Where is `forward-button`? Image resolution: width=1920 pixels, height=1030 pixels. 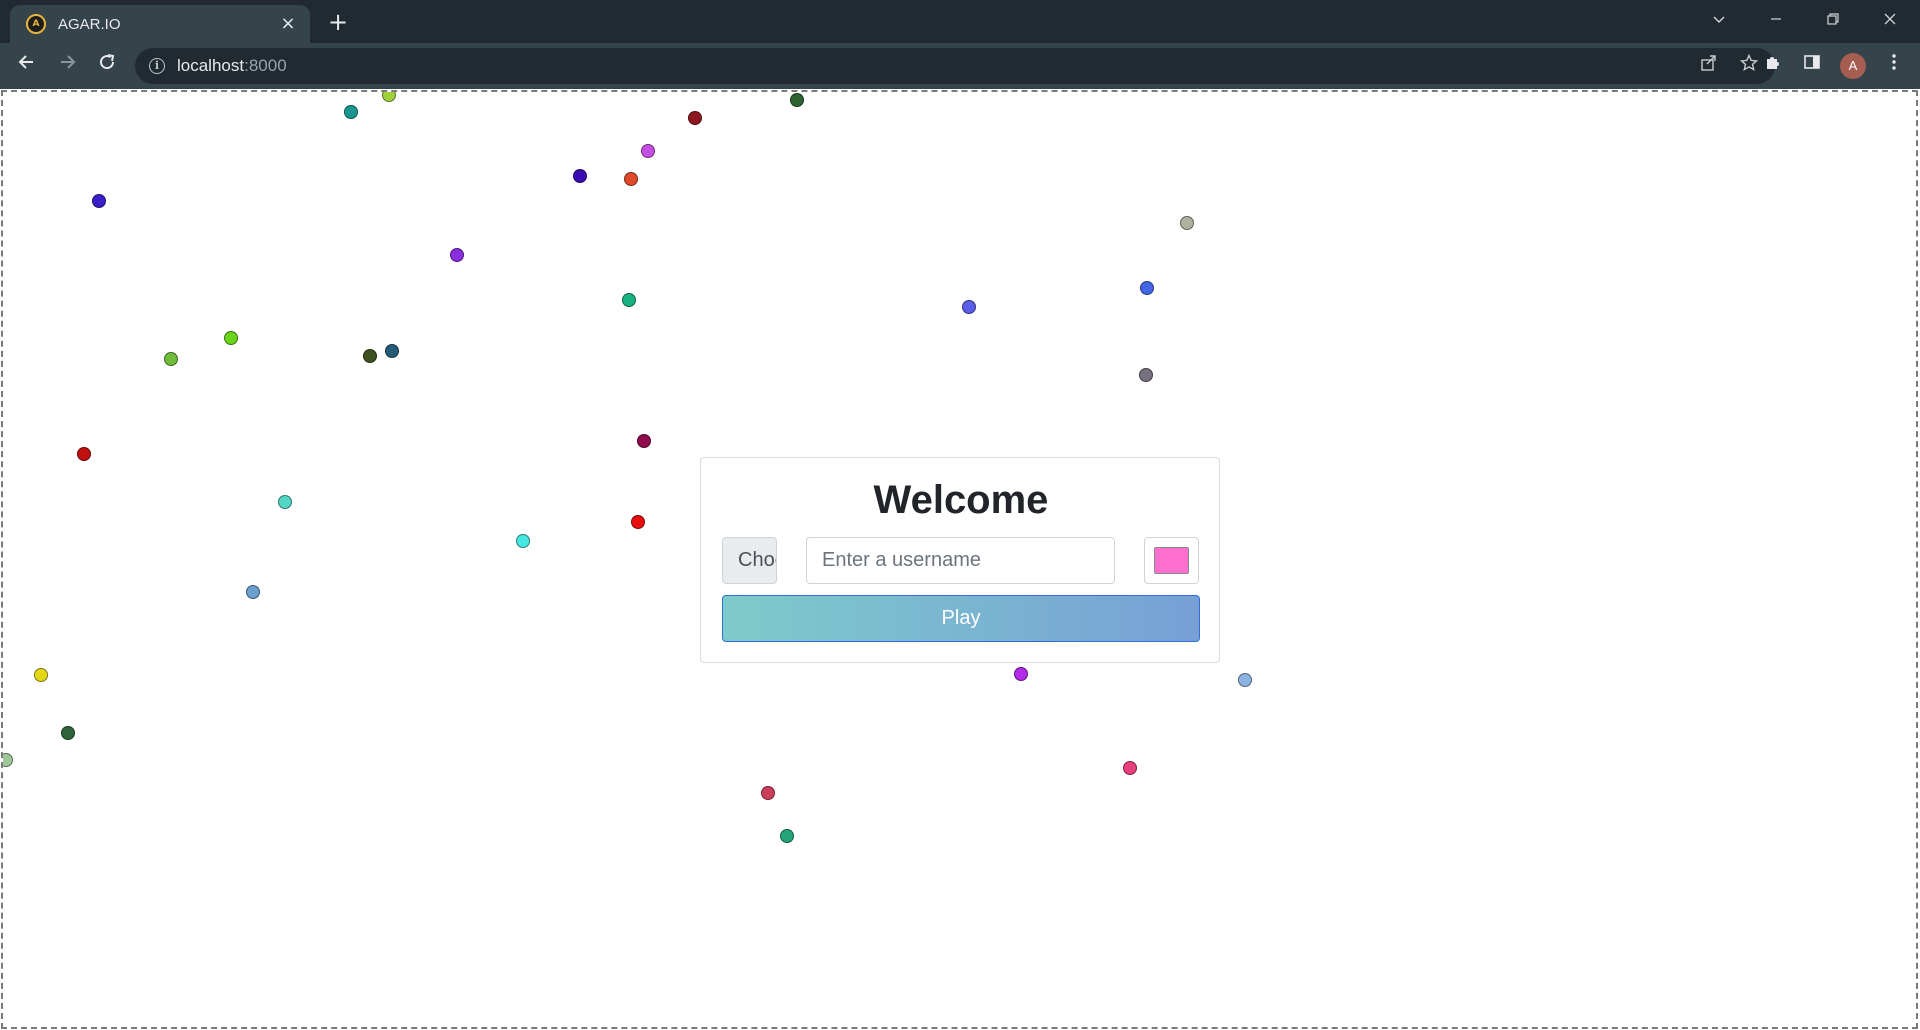
forward-button is located at coordinates (67, 66).